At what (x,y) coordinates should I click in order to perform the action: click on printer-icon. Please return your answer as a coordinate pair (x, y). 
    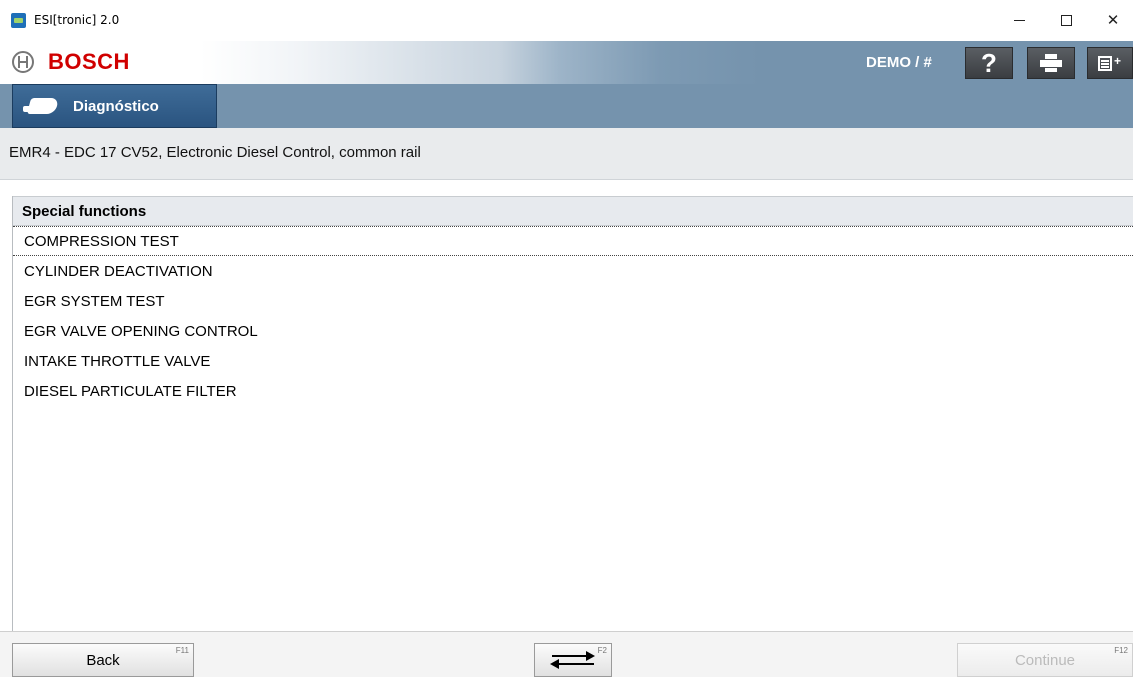
    Looking at the image, I should click on (1051, 63).